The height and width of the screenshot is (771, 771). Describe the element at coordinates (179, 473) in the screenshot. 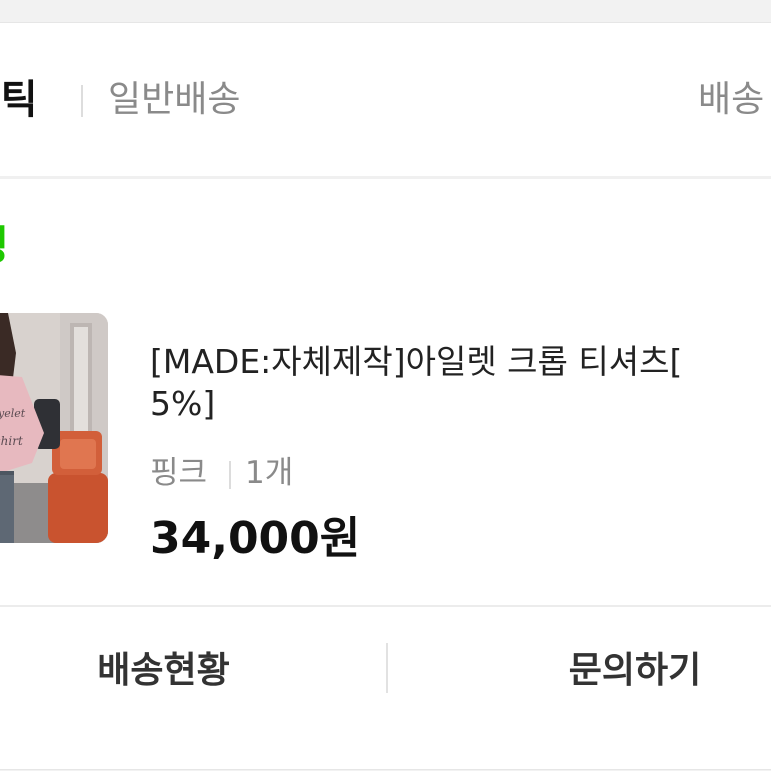

I see `option-color: 핑크` at that location.